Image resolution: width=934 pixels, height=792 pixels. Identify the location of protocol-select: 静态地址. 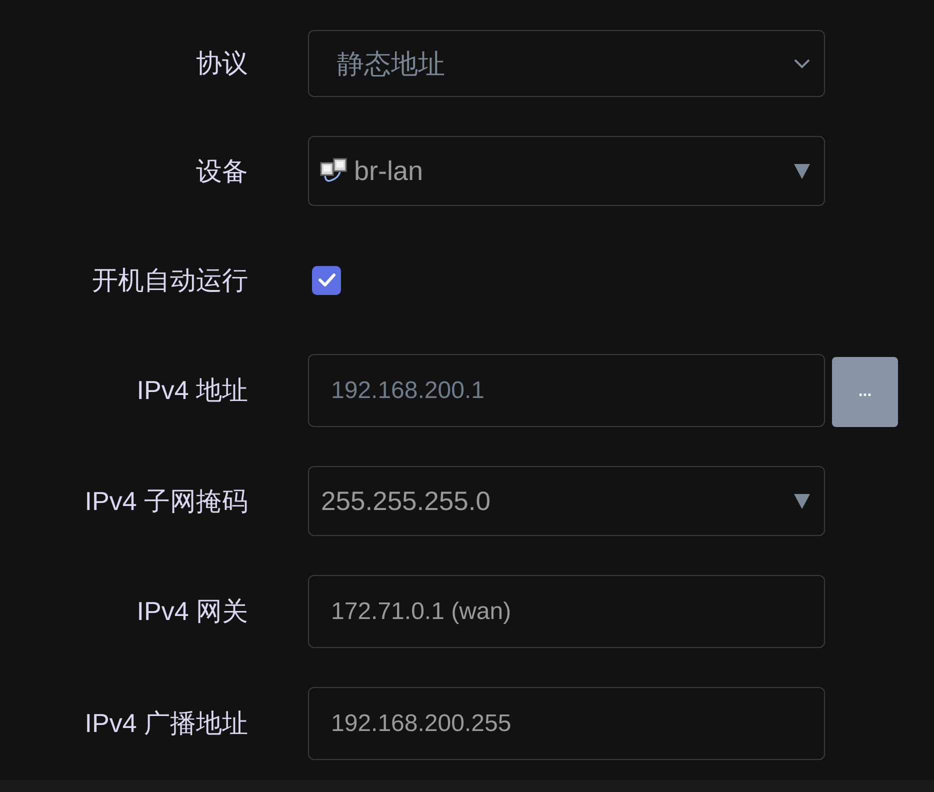
(566, 63).